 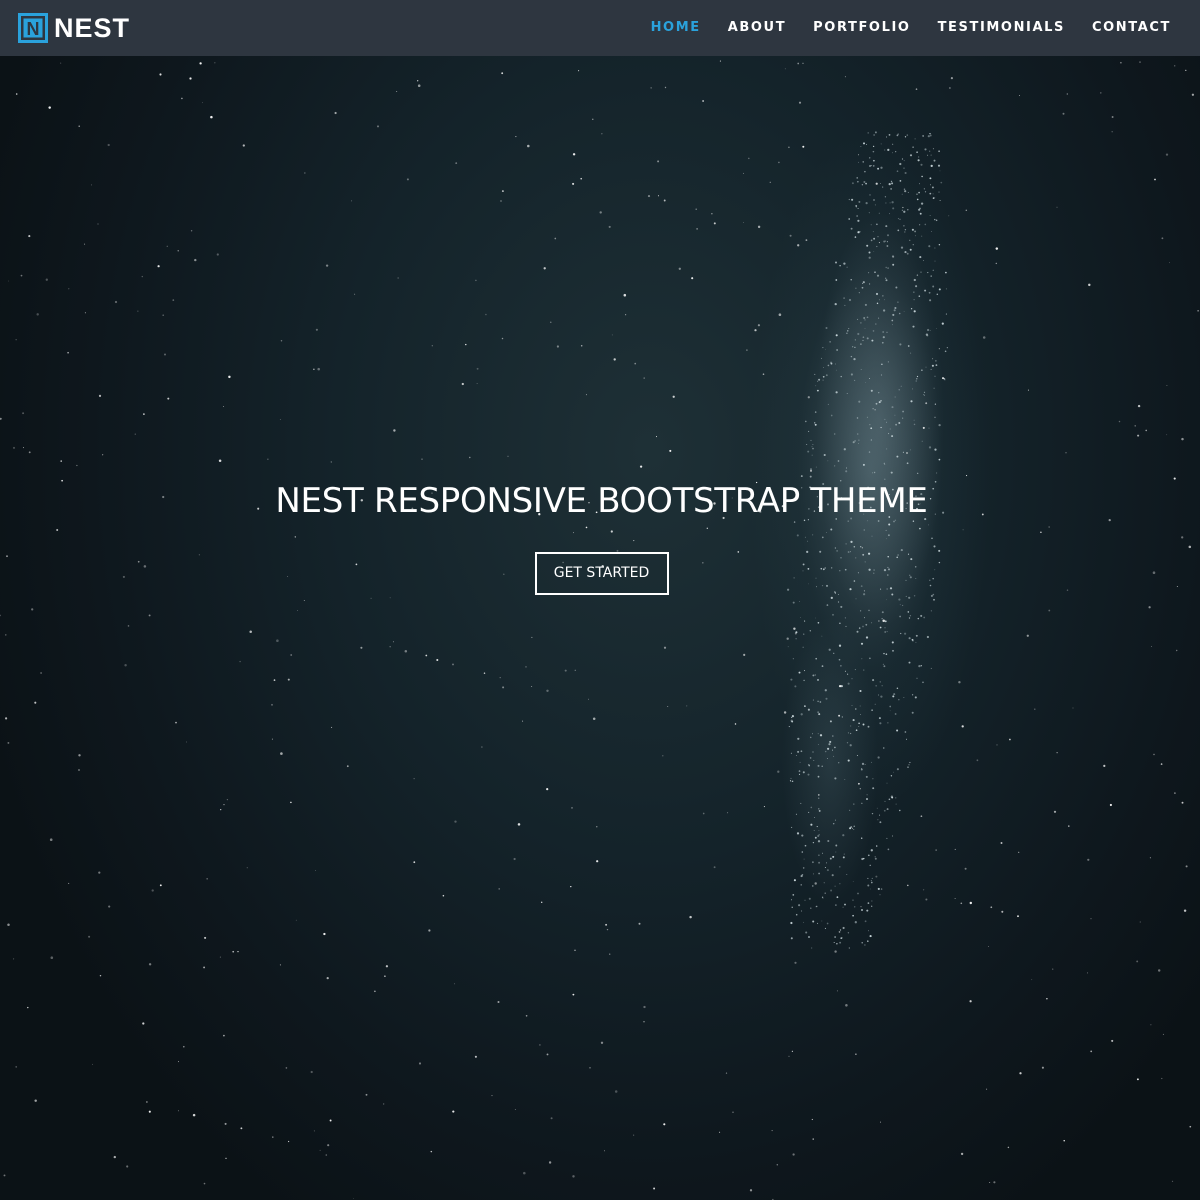 What do you see at coordinates (675, 28) in the screenshot?
I see `nav-home: HOME` at bounding box center [675, 28].